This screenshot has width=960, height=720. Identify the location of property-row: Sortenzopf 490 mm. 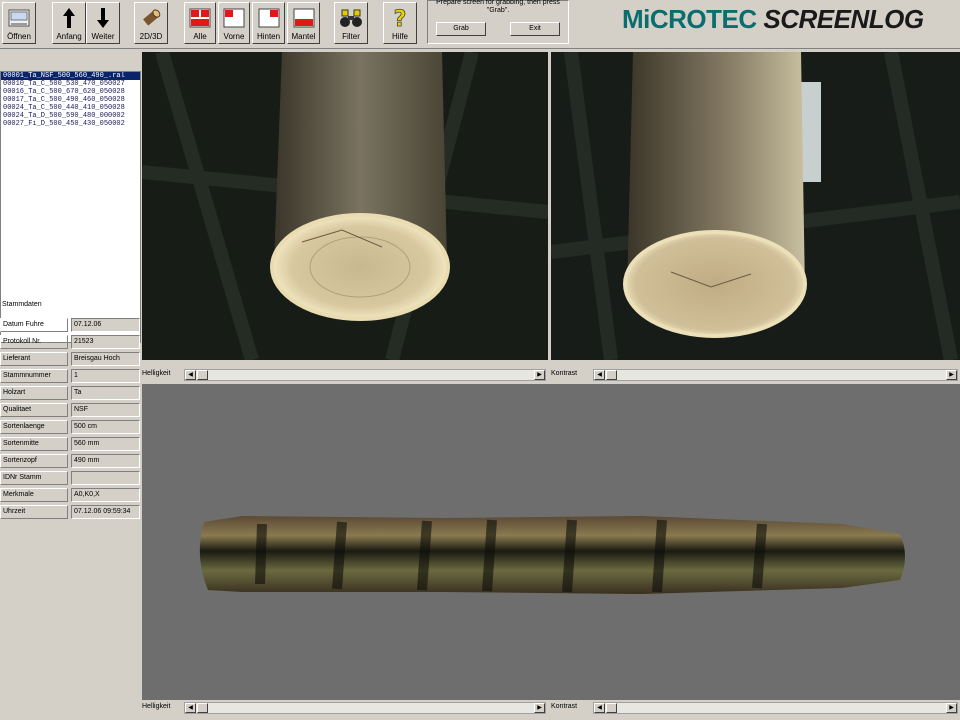
(70, 461).